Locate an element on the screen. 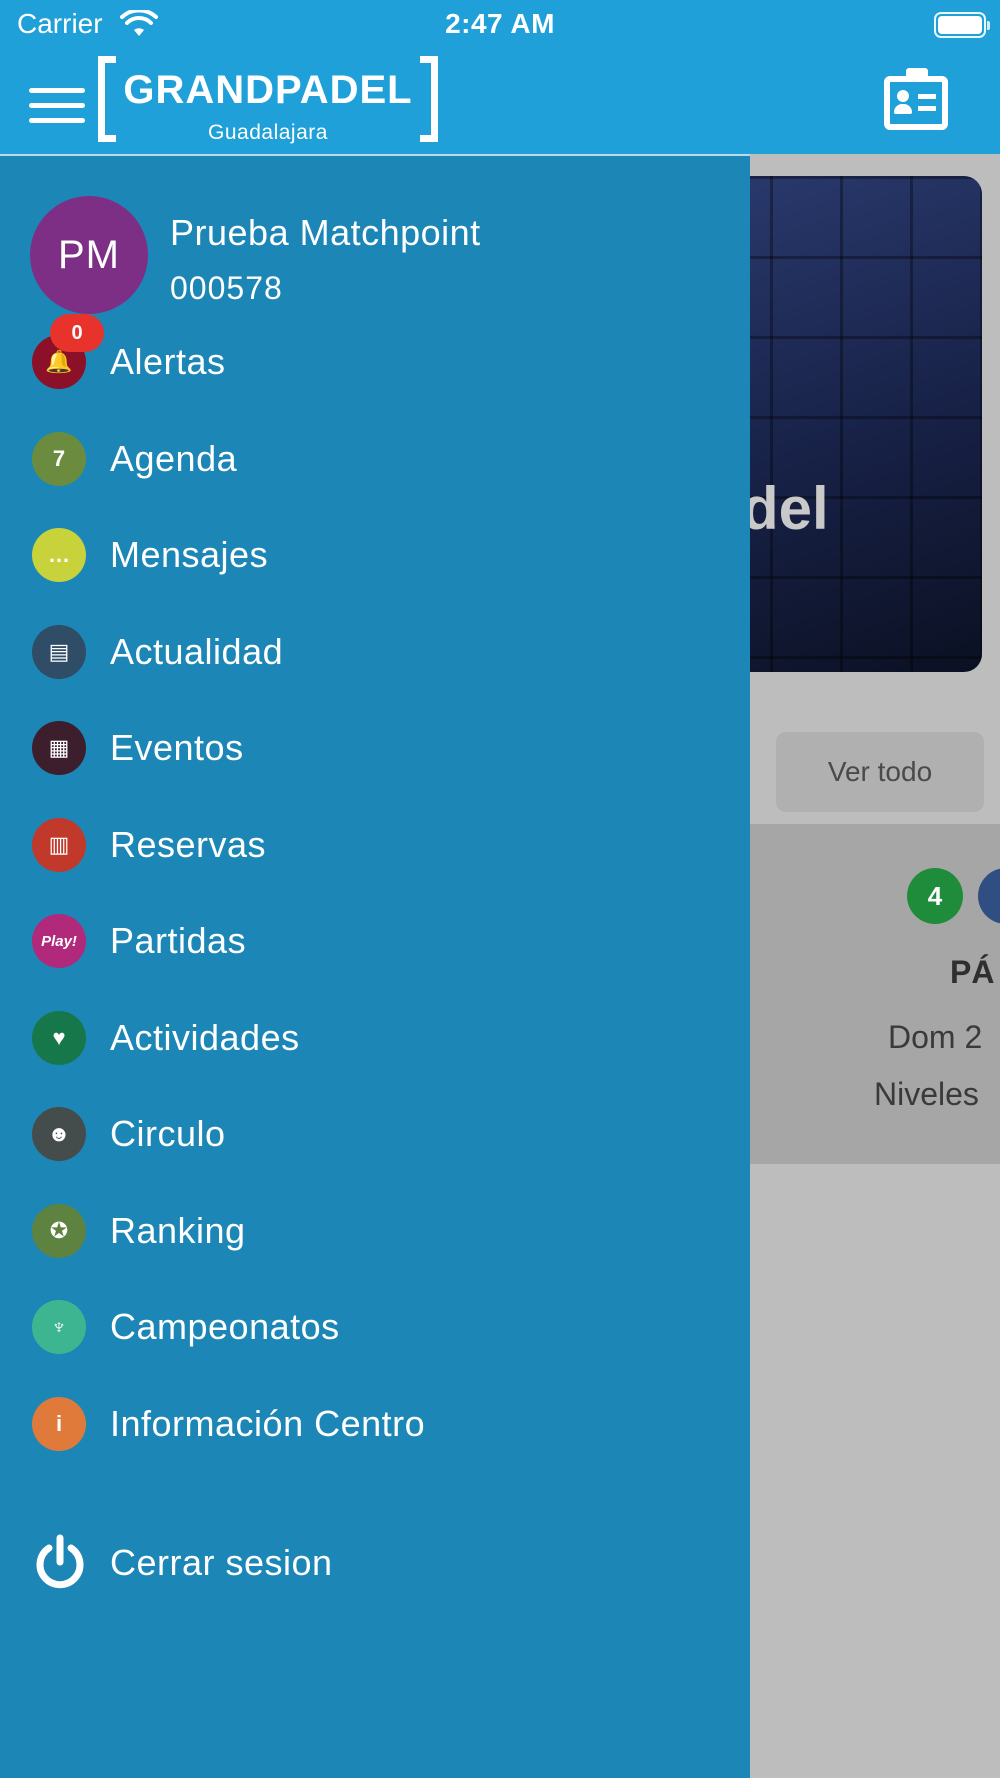 This screenshot has width=1000, height=1778. players-count-badge: 4 is located at coordinates (935, 896).